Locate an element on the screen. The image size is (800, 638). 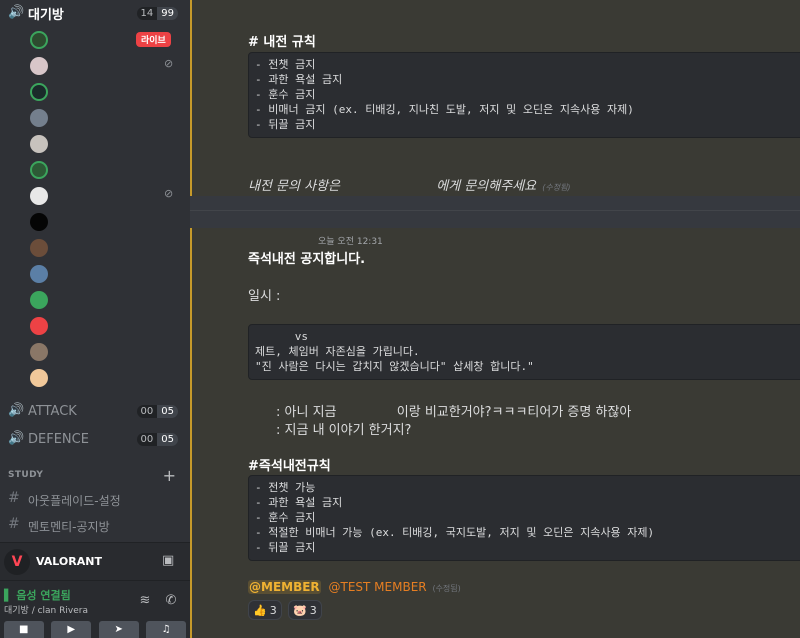
share-screen-button: ▶ is located at coordinates (71, 629).